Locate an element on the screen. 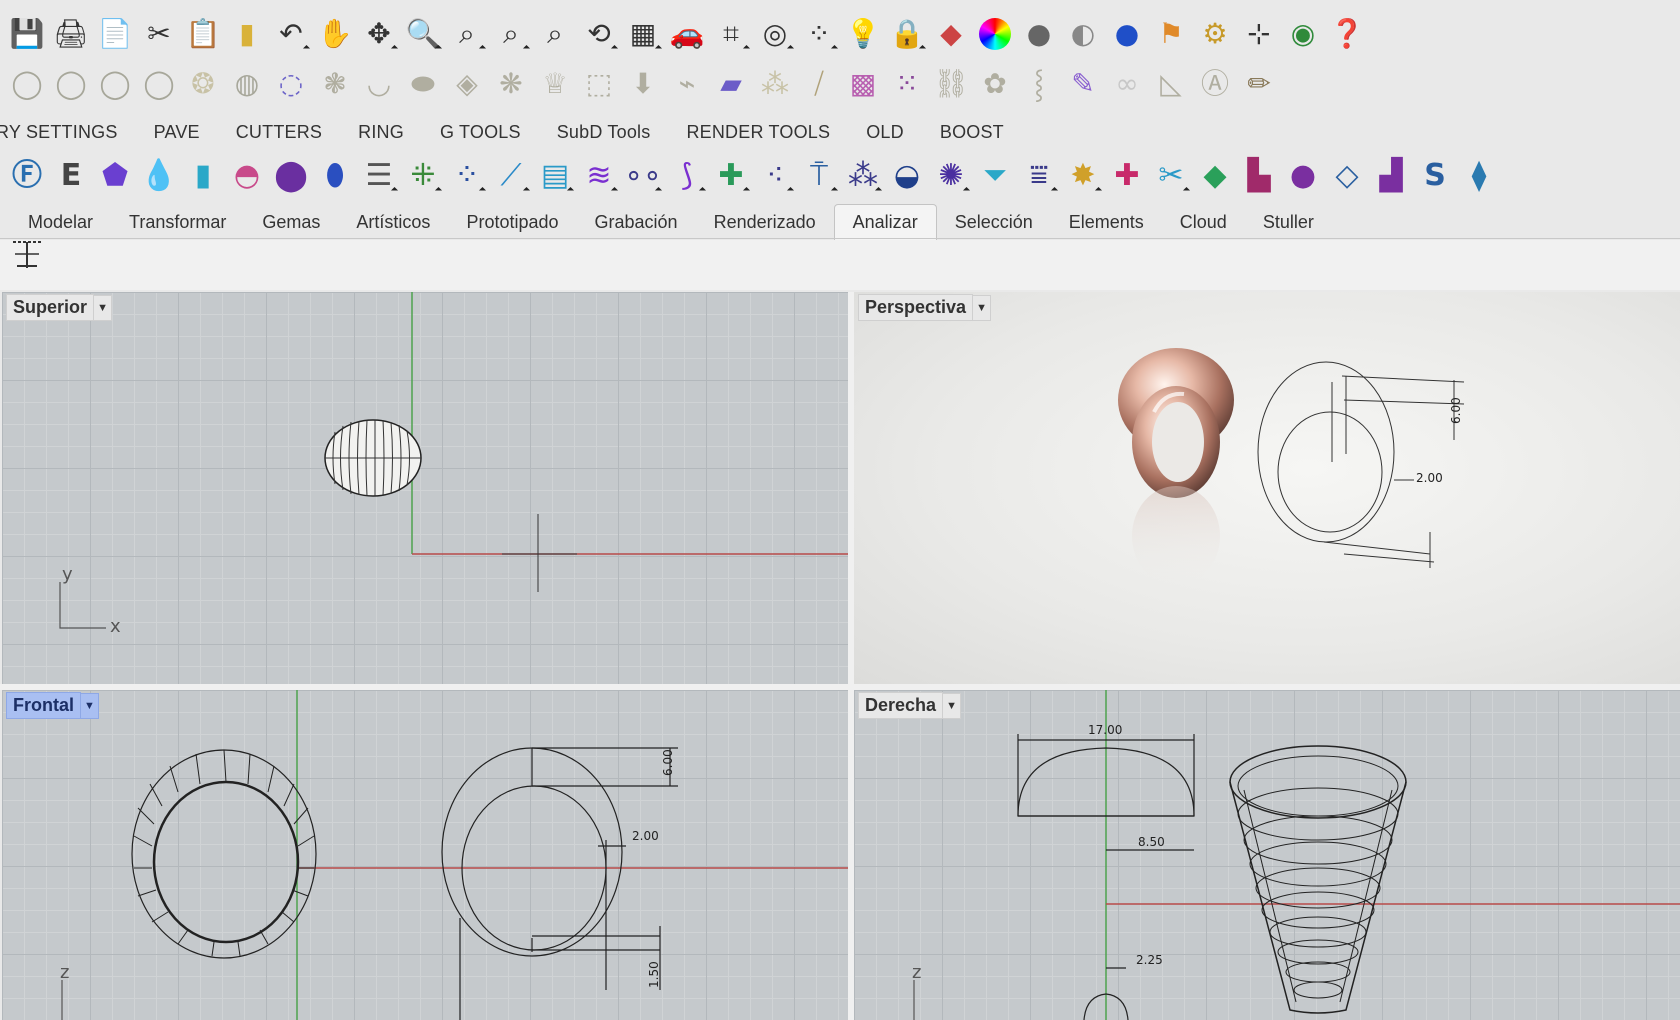 This screenshot has height=1020, width=1680. pave-stones-icon: ❋ is located at coordinates (511, 84).